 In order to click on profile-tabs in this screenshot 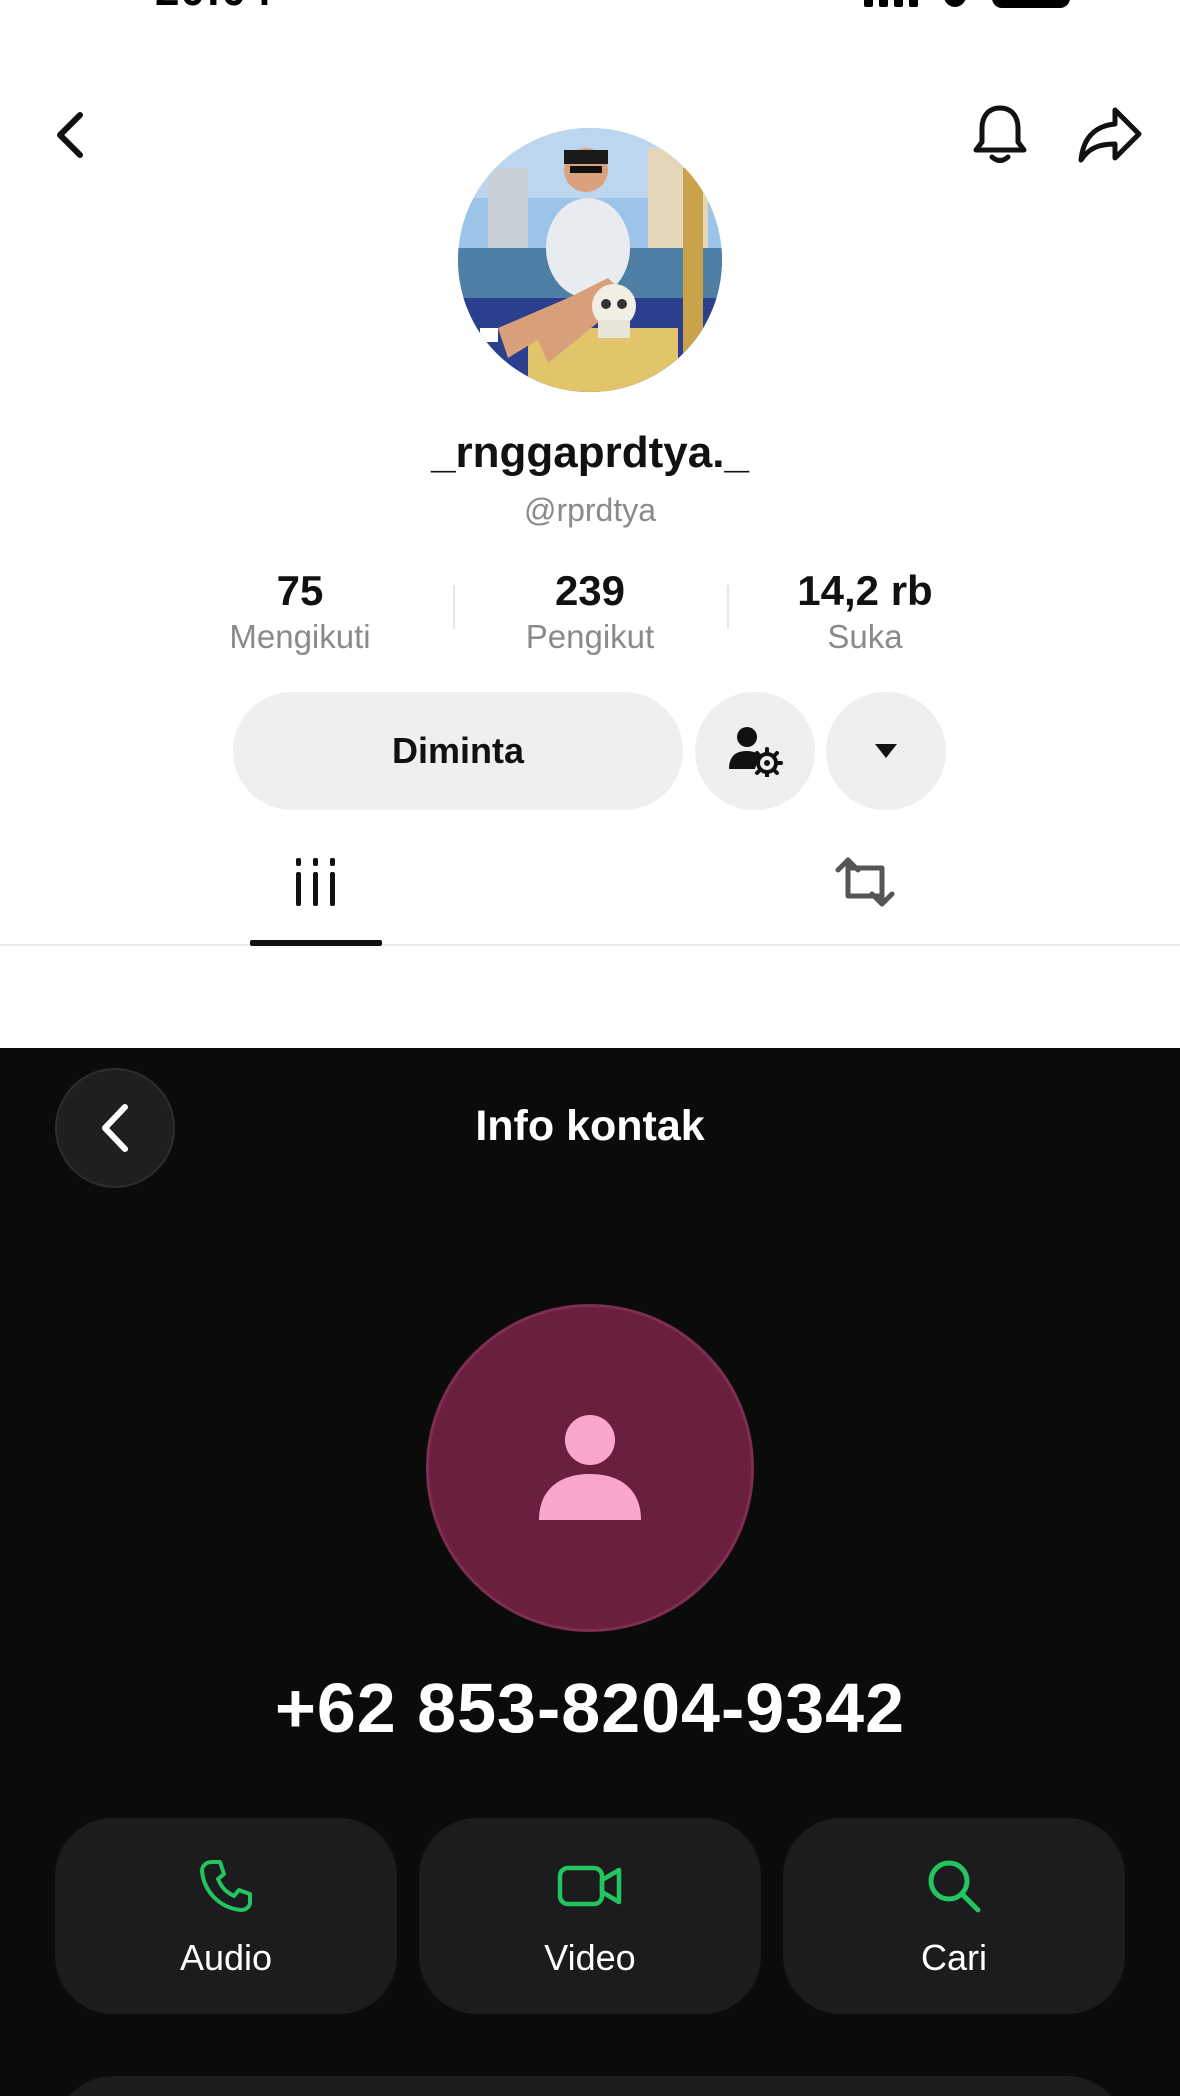, I will do `click(590, 882)`.